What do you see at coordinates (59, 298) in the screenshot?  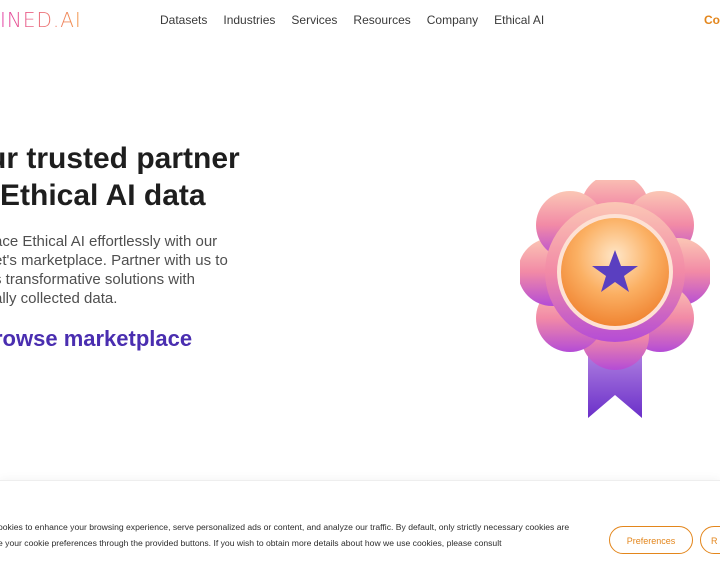 I see `hero-desc-line: ally collected data.` at bounding box center [59, 298].